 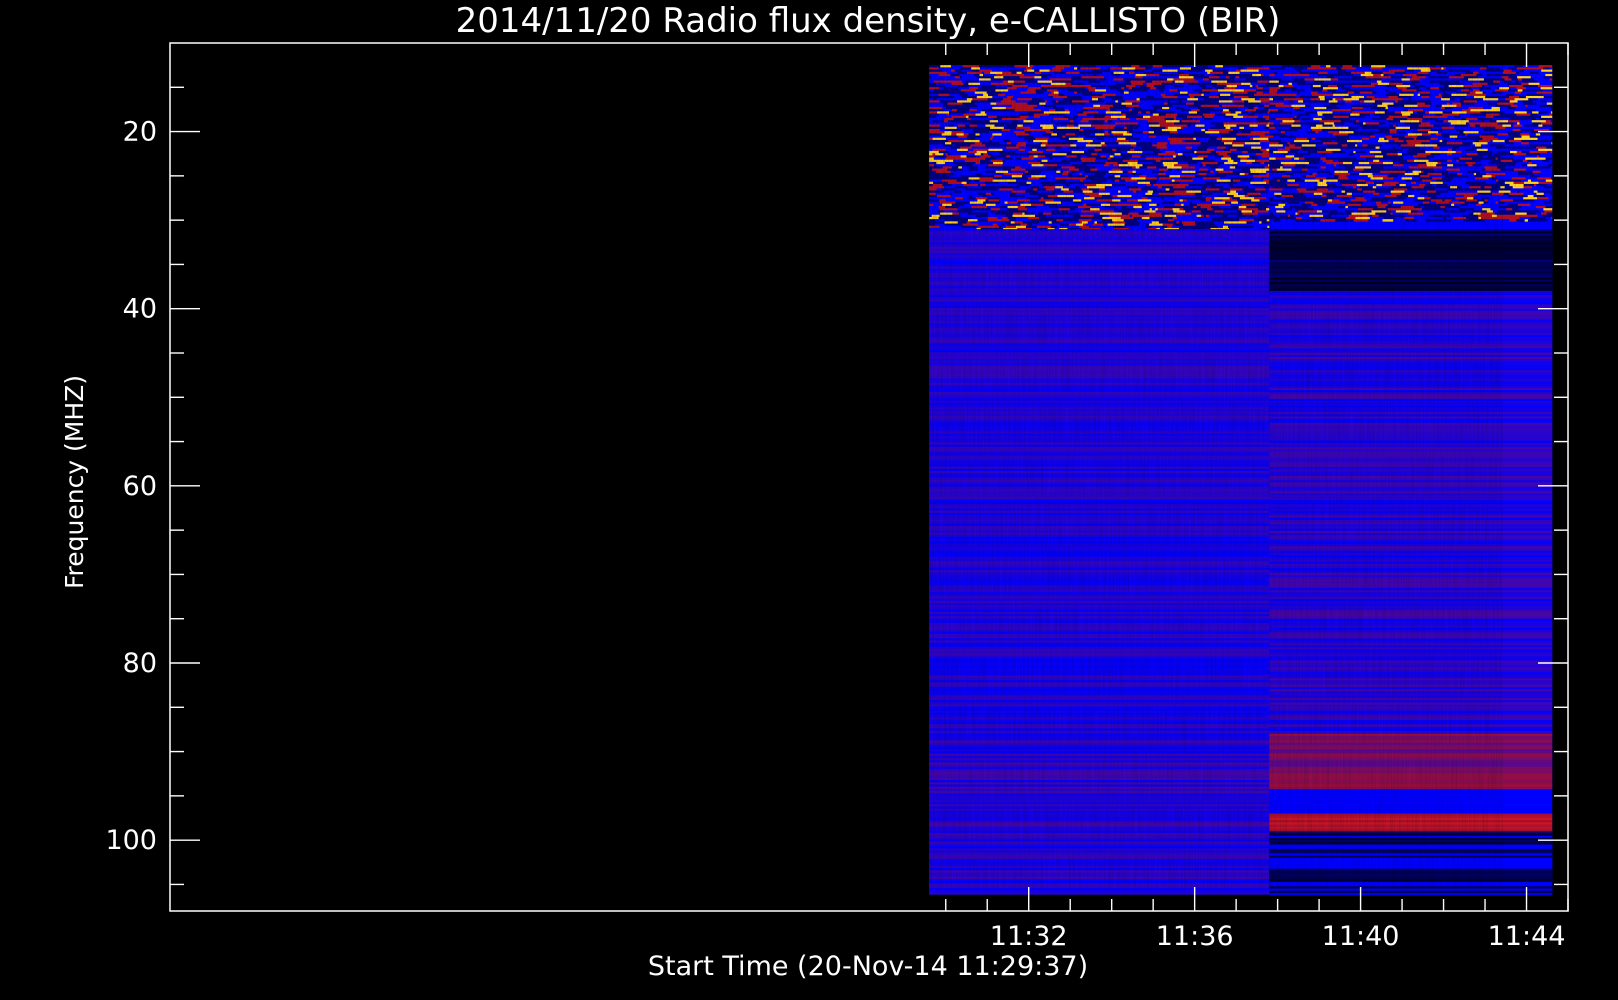 I want to click on x-tick-label: 11:36, so click(x=1195, y=936).